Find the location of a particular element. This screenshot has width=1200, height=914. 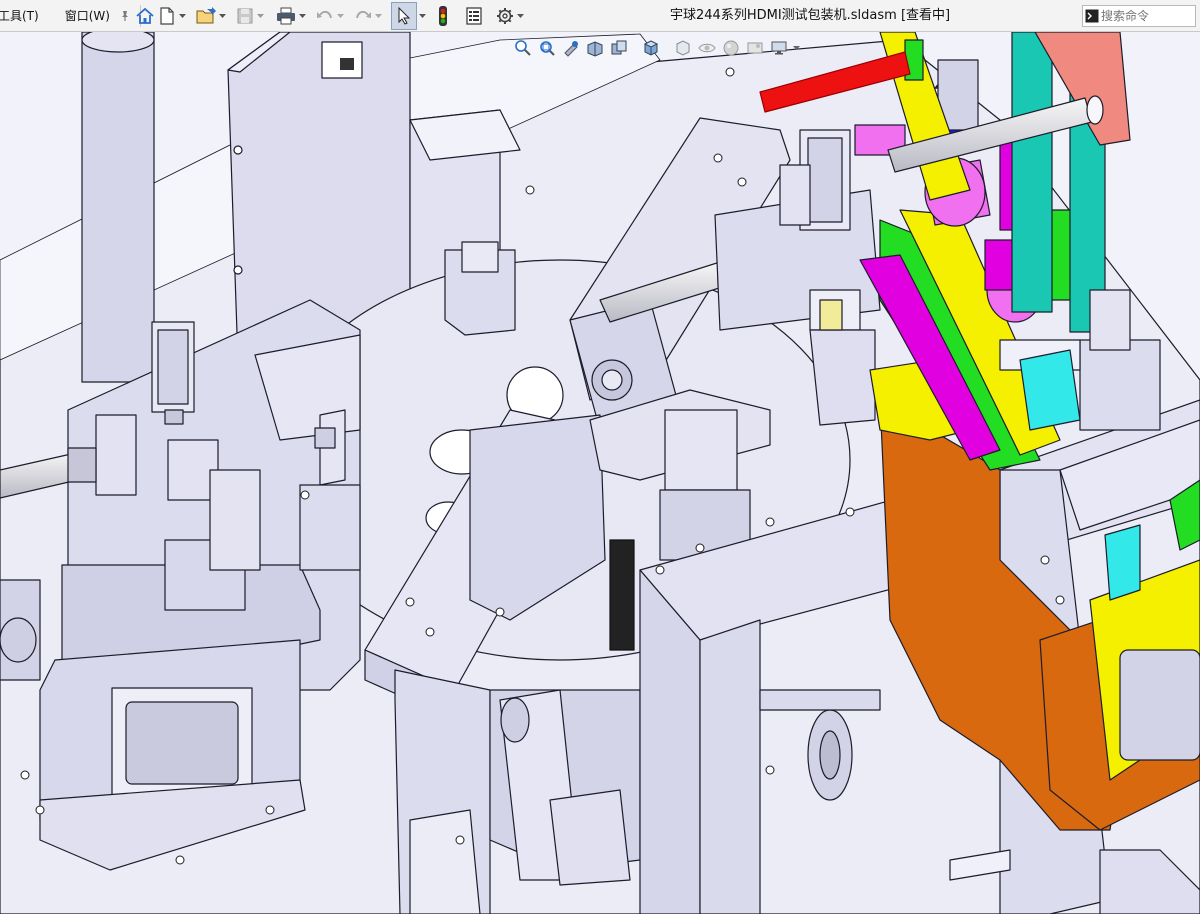

apply-scene-button is located at coordinates (755, 48).